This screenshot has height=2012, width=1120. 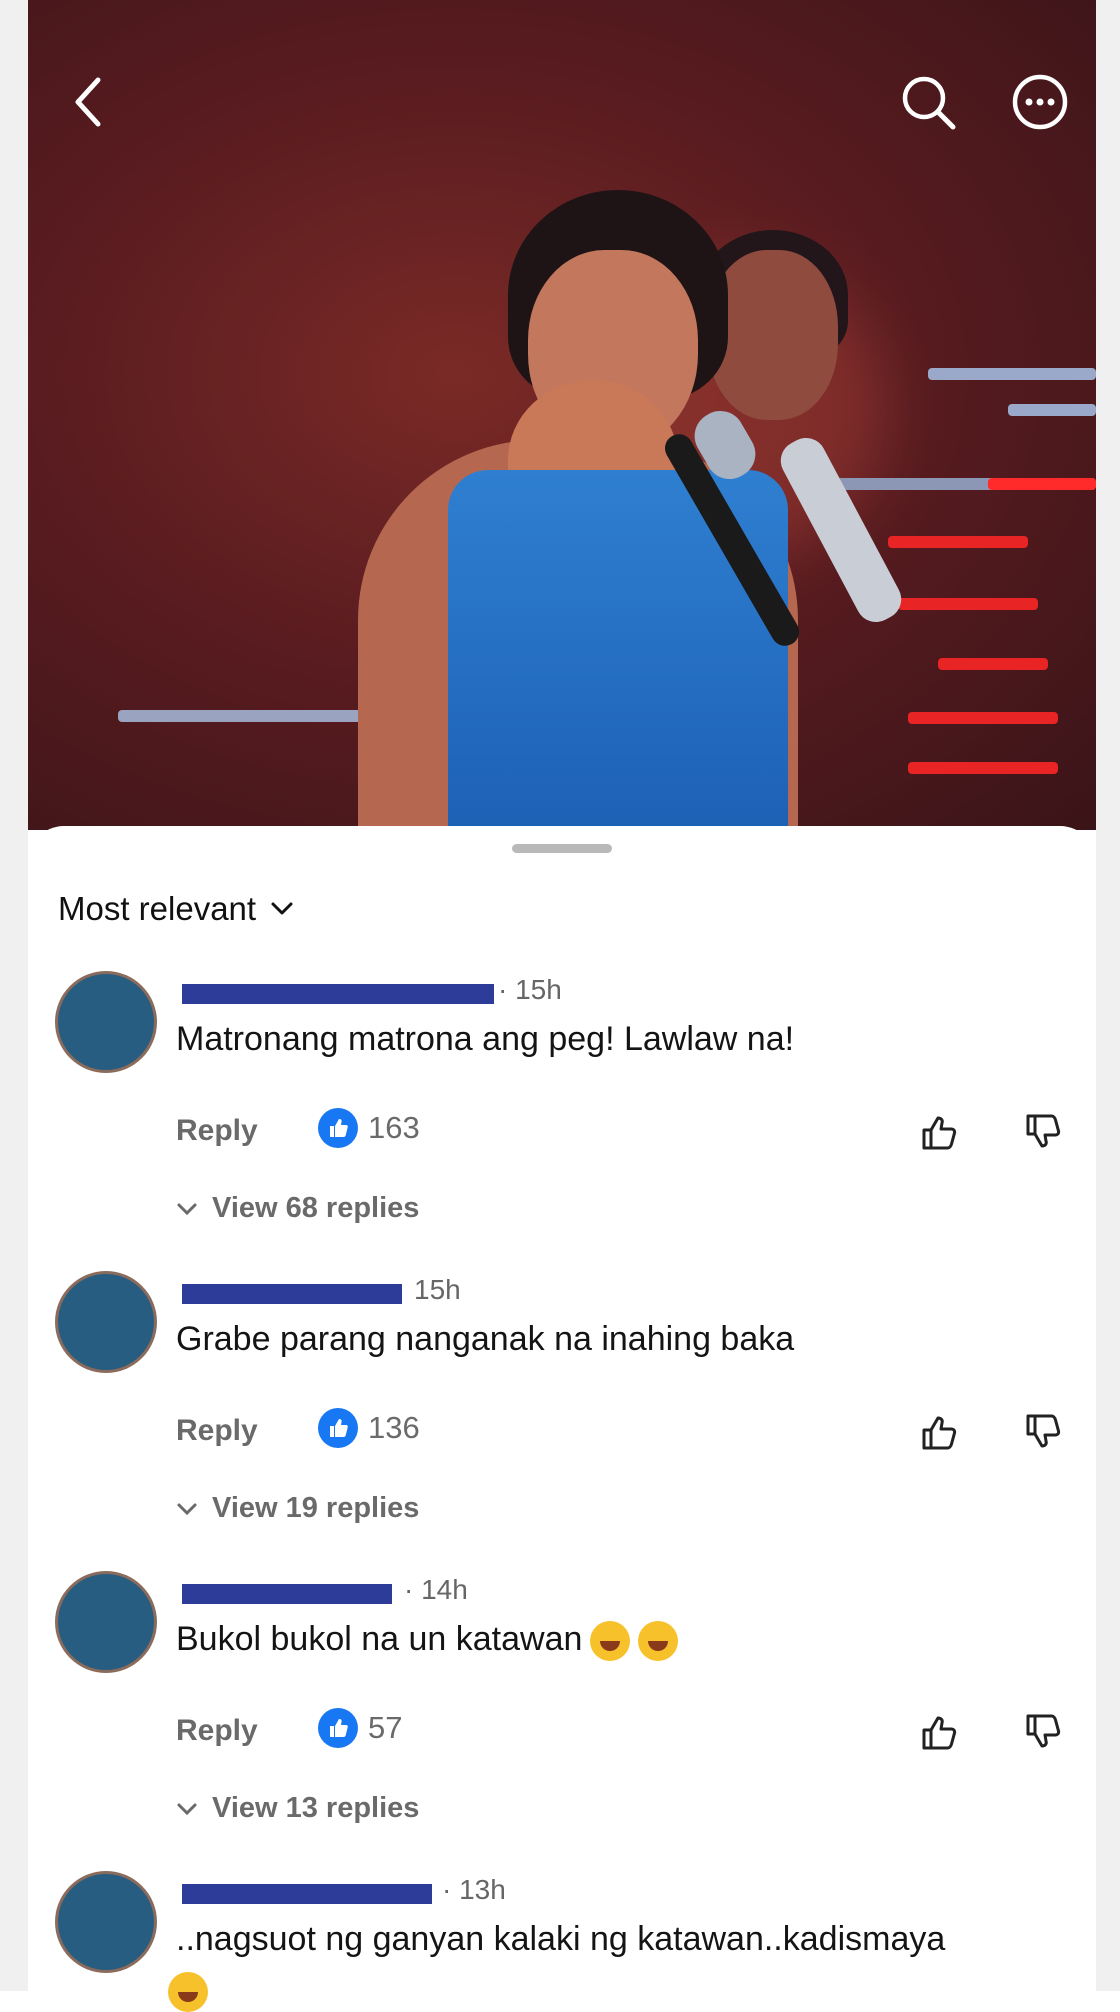 I want to click on dizzy-emoji-icon, so click(x=188, y=1992).